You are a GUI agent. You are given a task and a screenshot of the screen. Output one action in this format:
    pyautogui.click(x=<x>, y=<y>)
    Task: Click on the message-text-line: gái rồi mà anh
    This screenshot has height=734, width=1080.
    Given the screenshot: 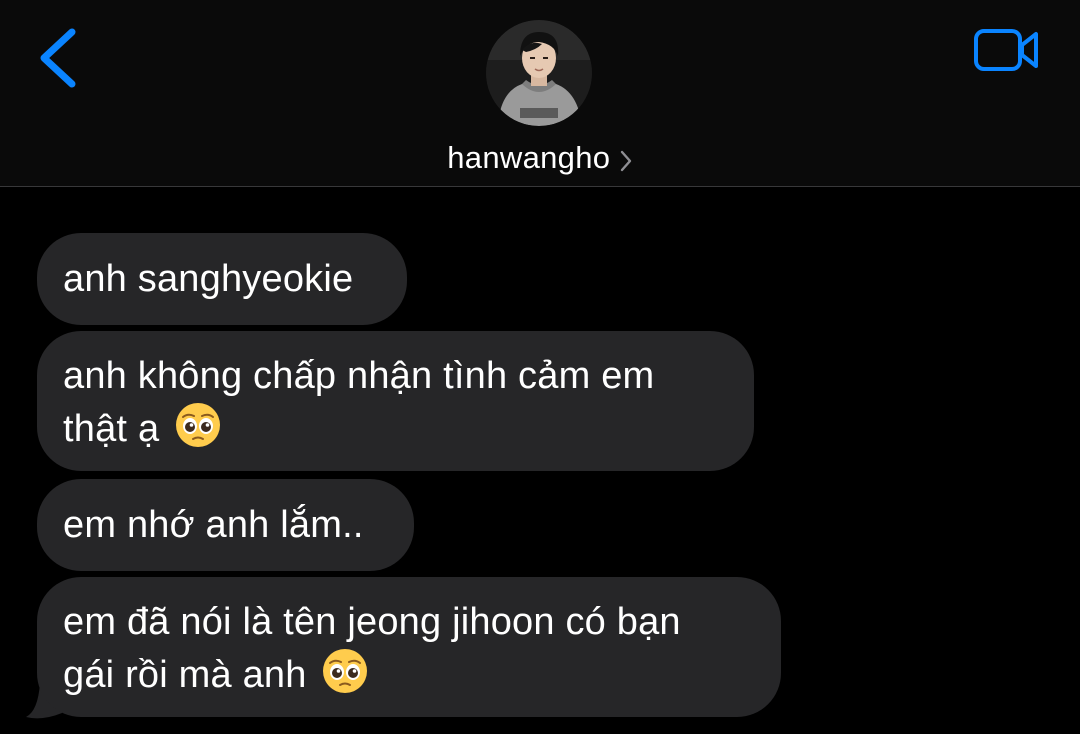 What is the action you would take?
    pyautogui.click(x=409, y=673)
    